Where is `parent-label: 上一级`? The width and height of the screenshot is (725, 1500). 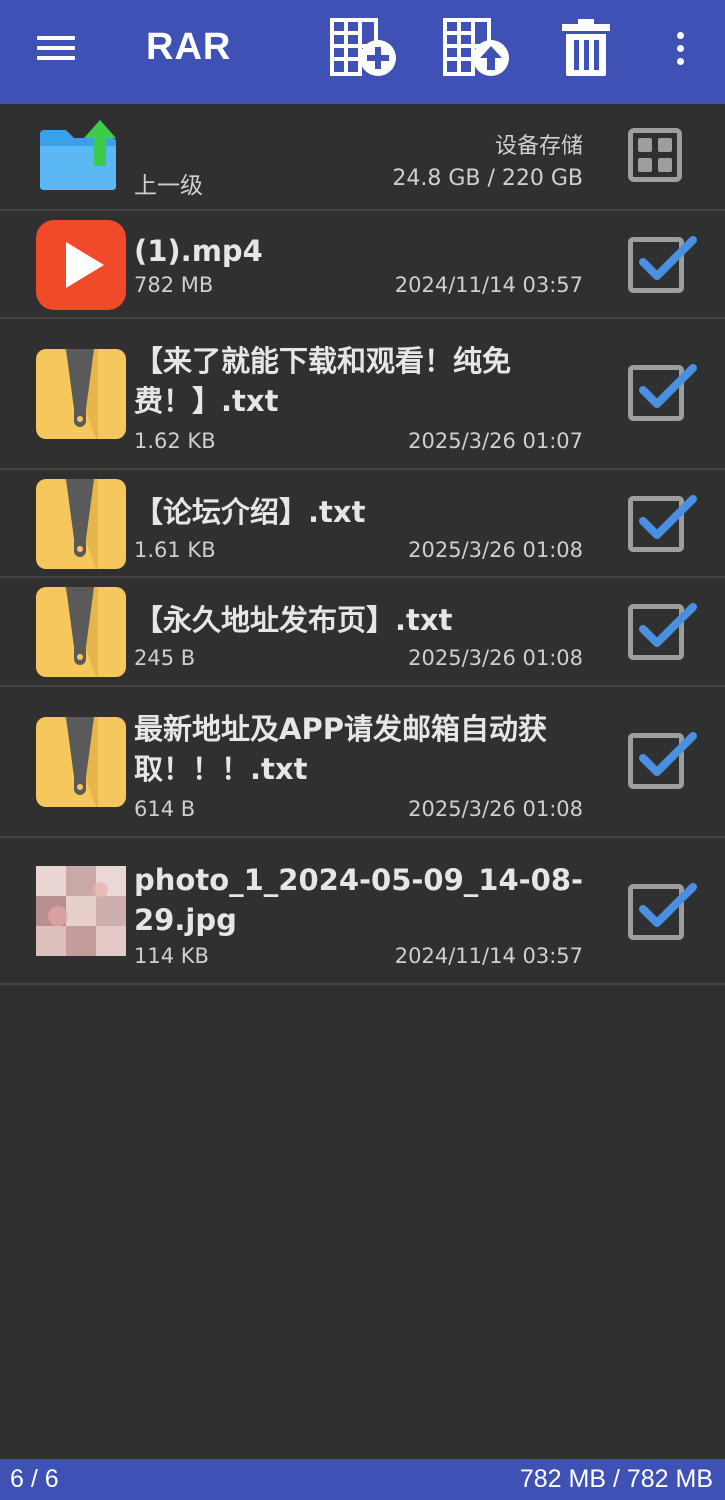 parent-label: 上一级 is located at coordinates (168, 186).